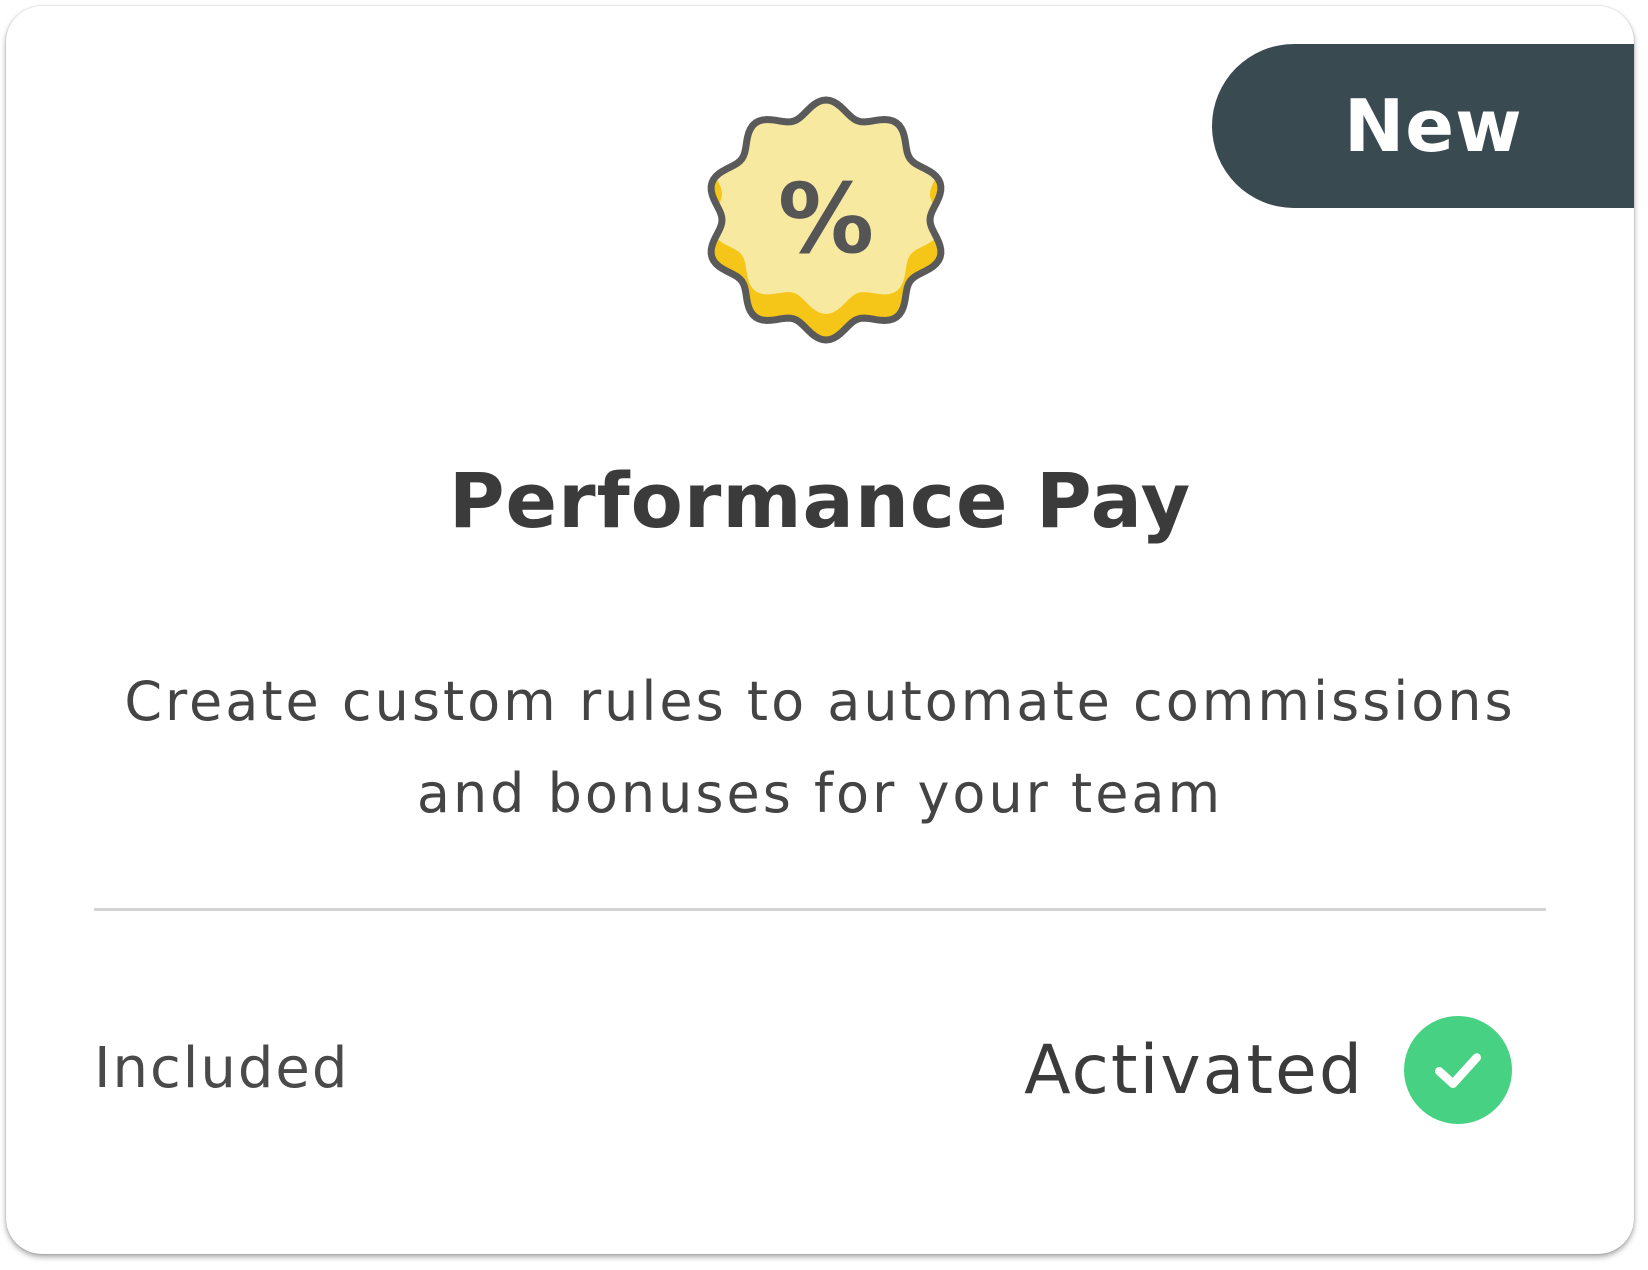  What do you see at coordinates (1194, 1070) in the screenshot?
I see `status-label: Activated` at bounding box center [1194, 1070].